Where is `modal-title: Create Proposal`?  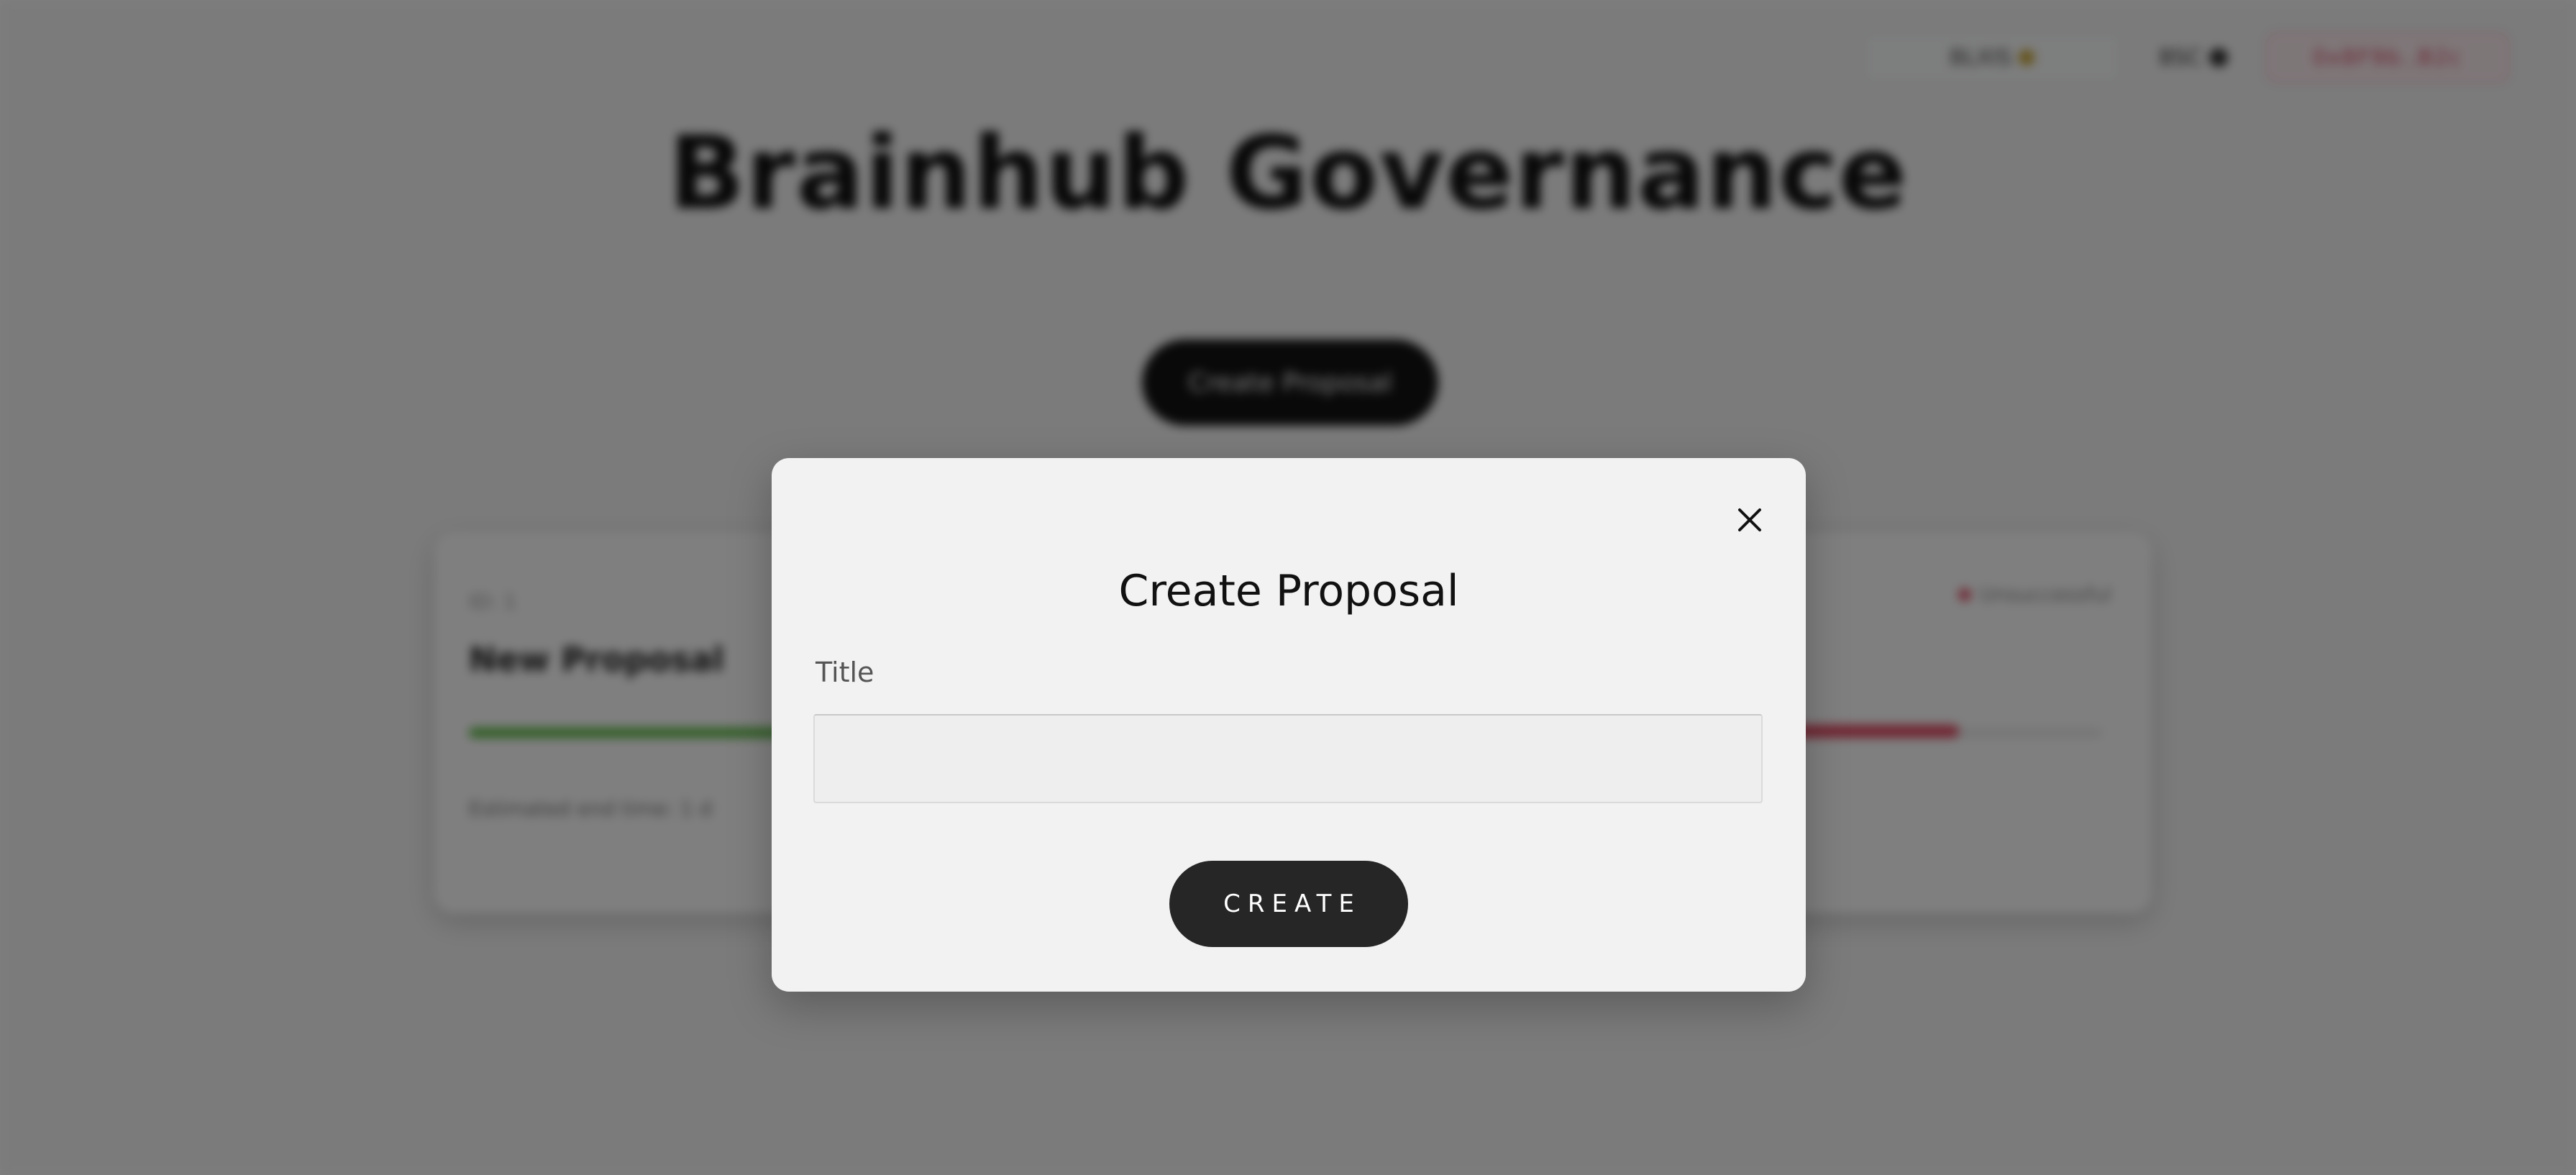
modal-title: Create Proposal is located at coordinates (1288, 591).